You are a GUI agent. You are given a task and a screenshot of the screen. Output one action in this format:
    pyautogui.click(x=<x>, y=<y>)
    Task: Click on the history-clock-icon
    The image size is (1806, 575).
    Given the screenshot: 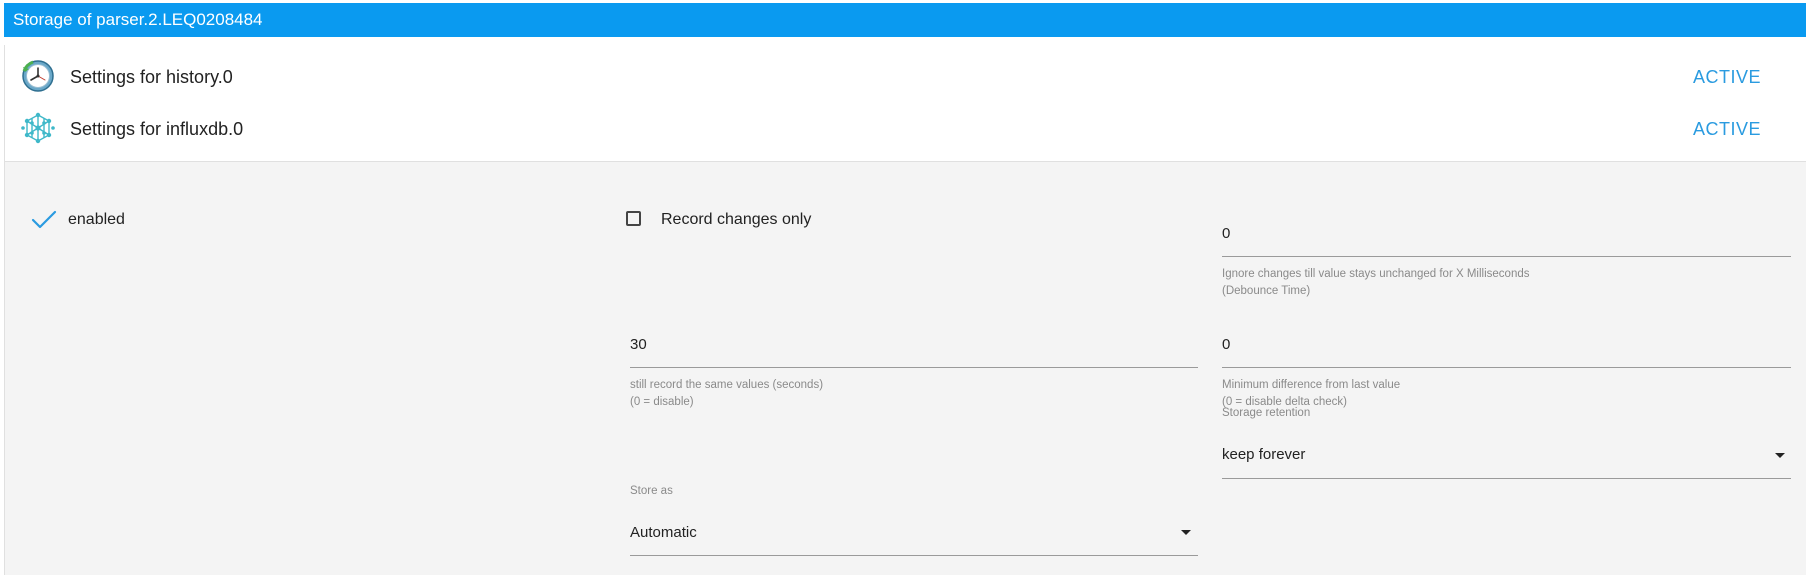 What is the action you would take?
    pyautogui.click(x=38, y=76)
    